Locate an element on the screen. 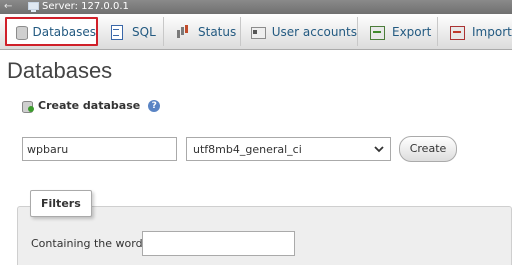 Image resolution: width=512 pixels, height=265 pixels. tab-databases: Databases is located at coordinates (51, 31).